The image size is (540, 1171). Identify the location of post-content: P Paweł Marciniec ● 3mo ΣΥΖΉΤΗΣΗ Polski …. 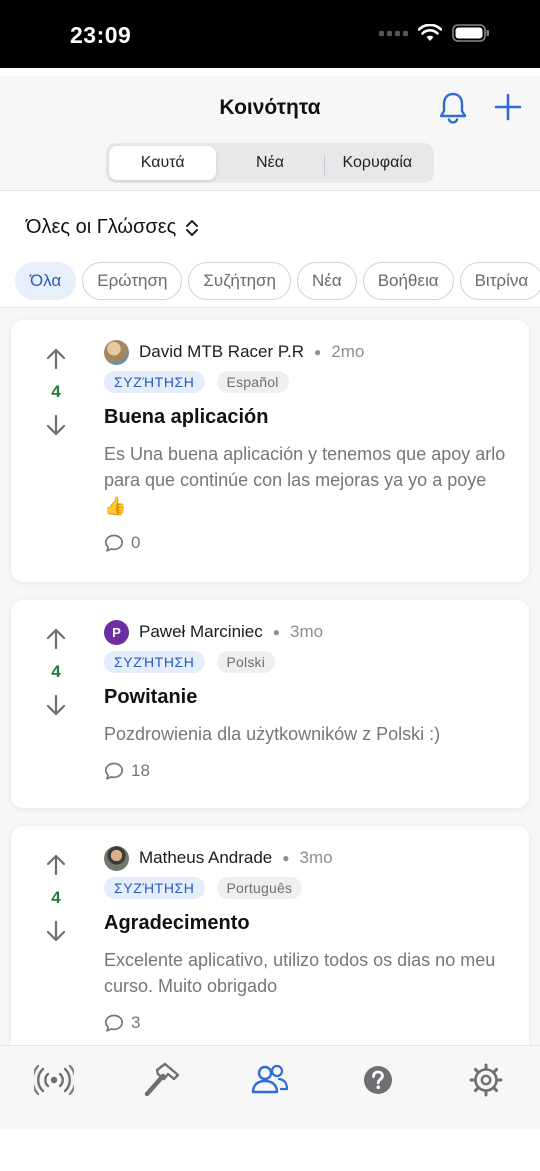
(307, 700).